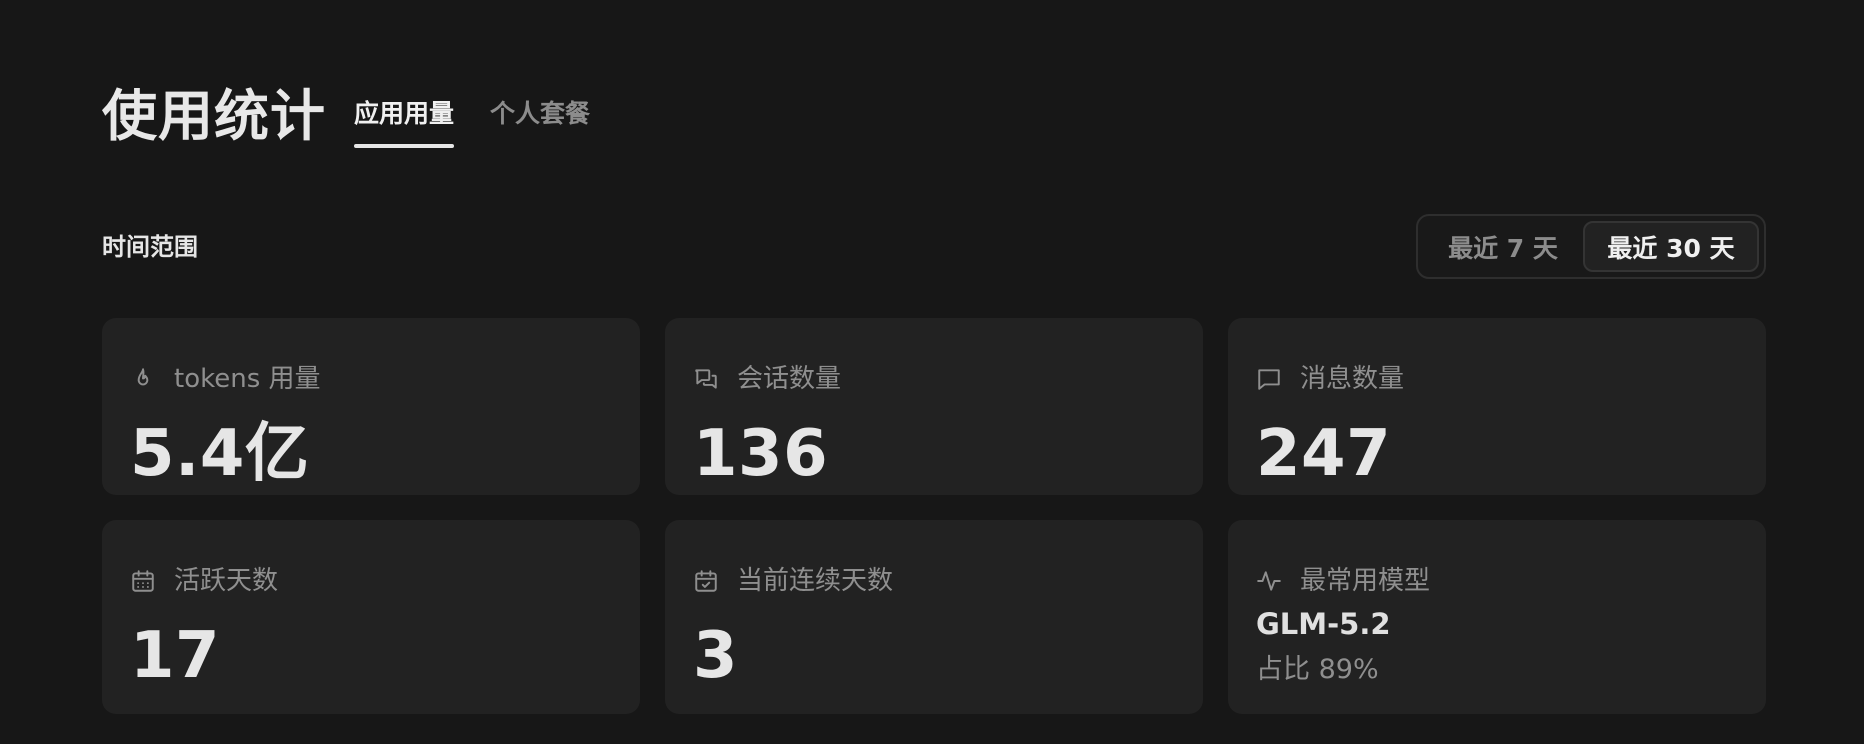  I want to click on card-header: 当前连续天数, so click(793, 581).